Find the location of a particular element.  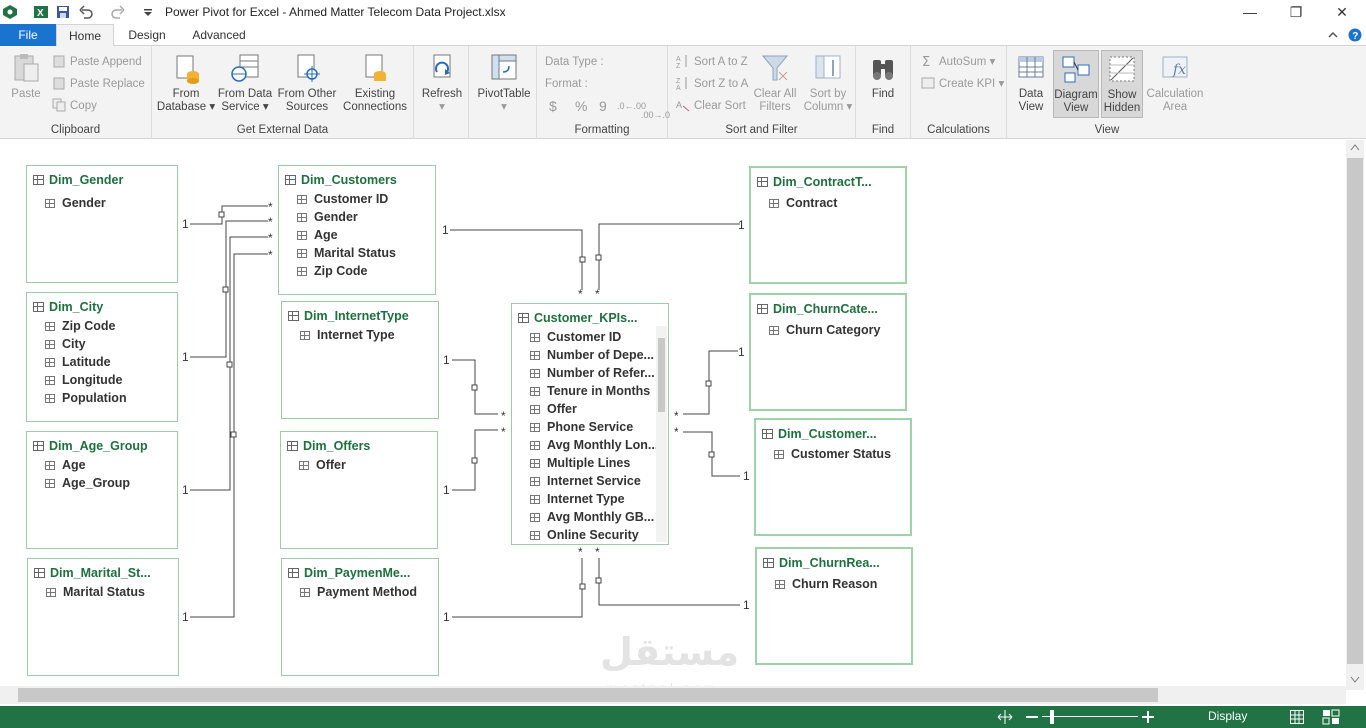

sort-by-column-button: Sort by Column ▾ is located at coordinates (828, 83).